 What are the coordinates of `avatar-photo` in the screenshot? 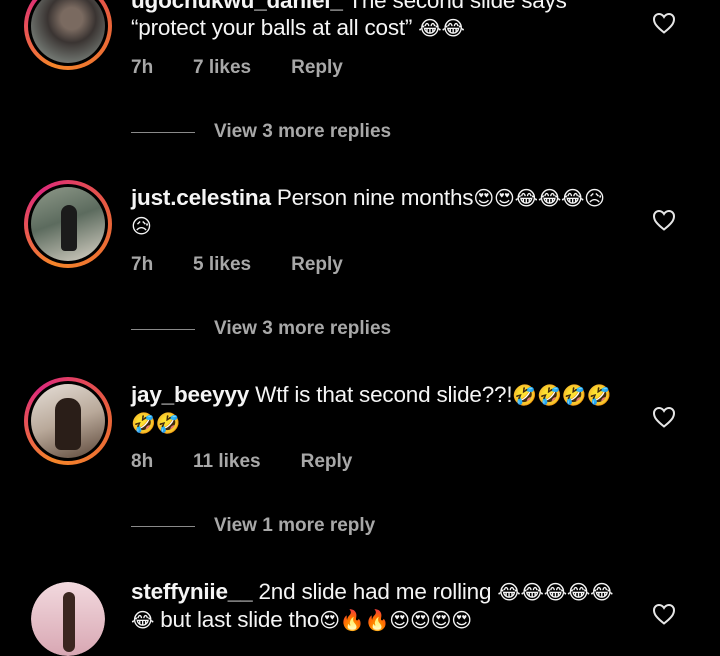 It's located at (68, 619).